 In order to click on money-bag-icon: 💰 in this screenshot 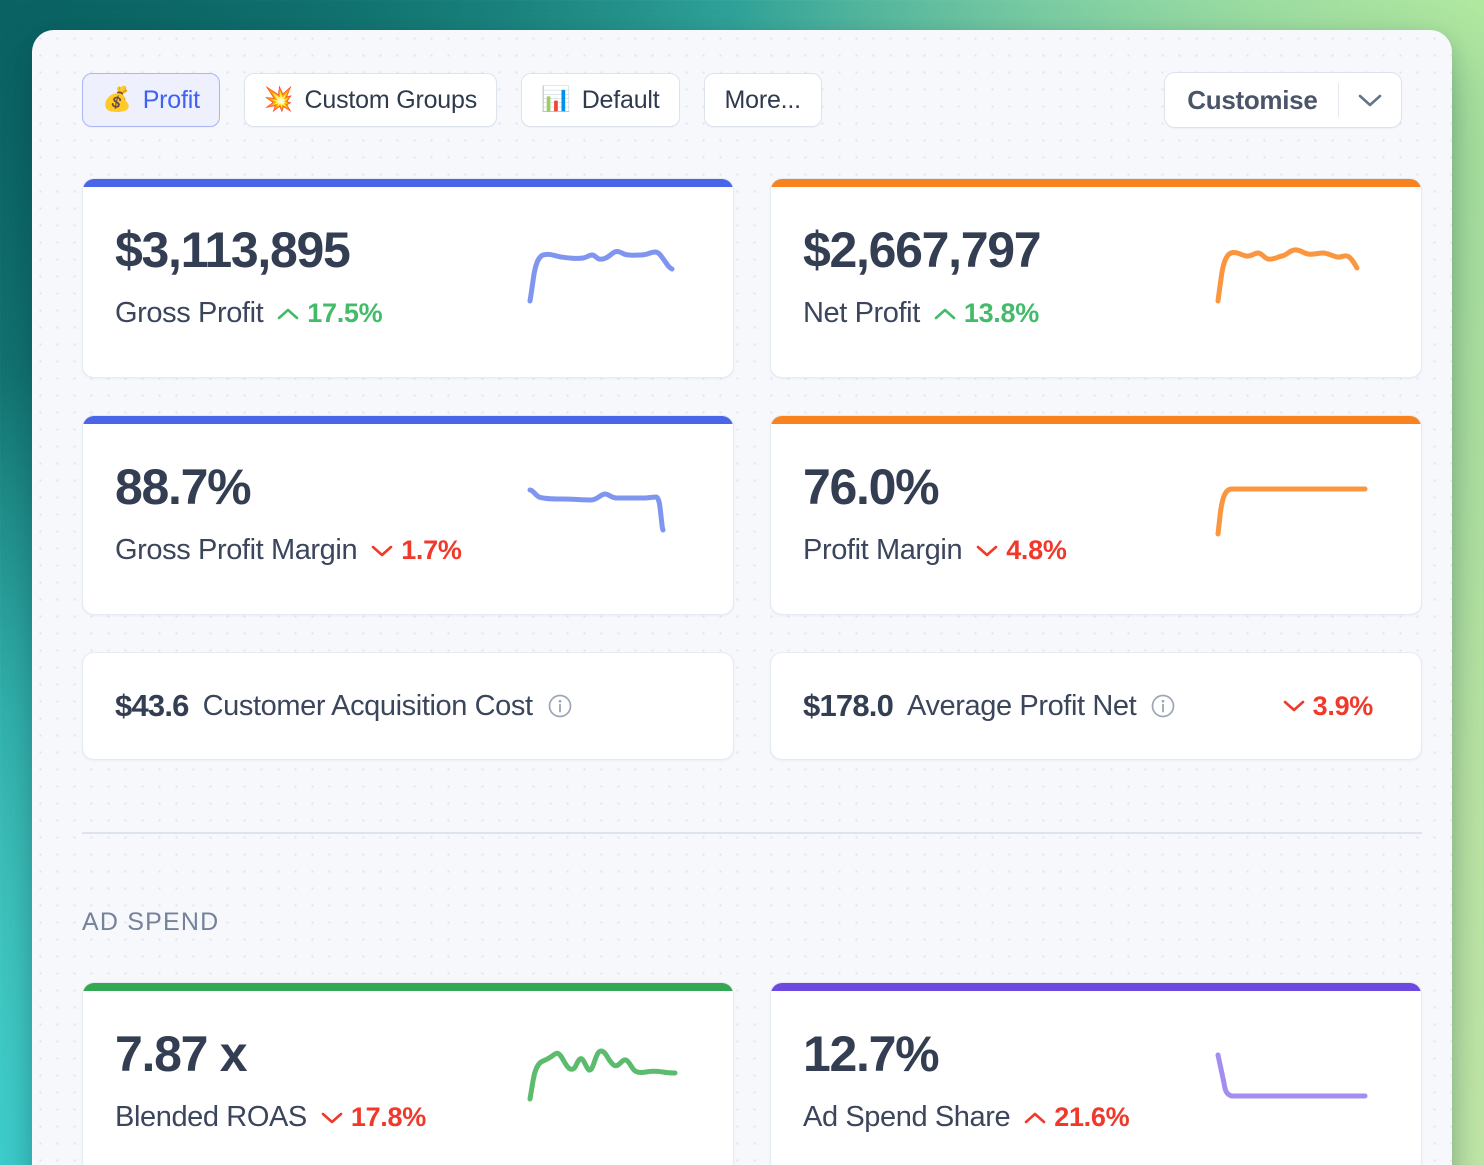, I will do `click(117, 99)`.